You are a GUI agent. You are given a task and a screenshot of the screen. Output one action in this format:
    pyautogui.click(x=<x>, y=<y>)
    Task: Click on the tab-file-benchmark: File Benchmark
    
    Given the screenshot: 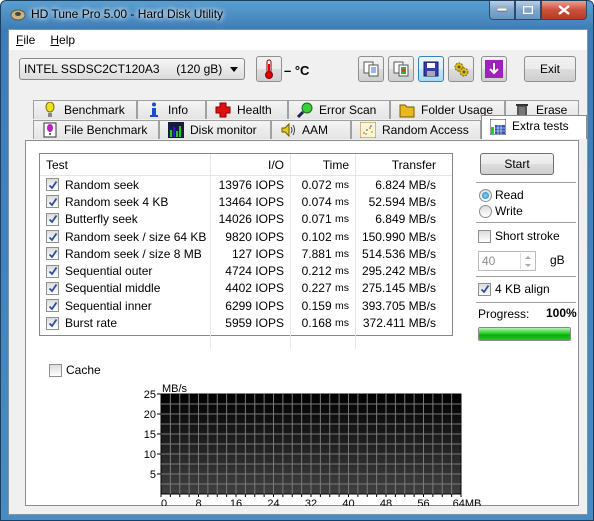 What is the action you would take?
    pyautogui.click(x=96, y=129)
    